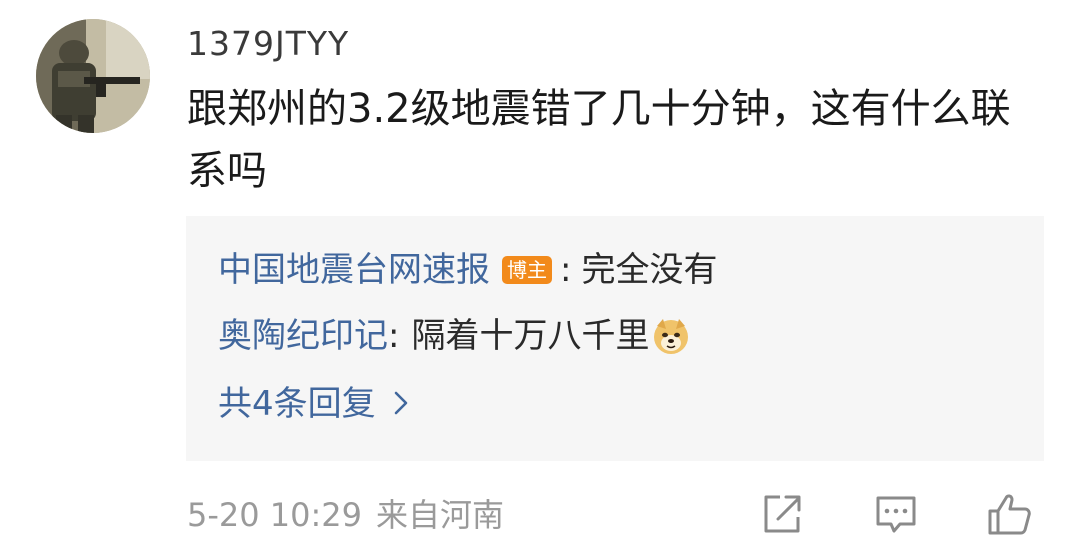 This screenshot has height=558, width=1079. What do you see at coordinates (354, 270) in the screenshot?
I see `reply-author: 中国地震台网速报` at bounding box center [354, 270].